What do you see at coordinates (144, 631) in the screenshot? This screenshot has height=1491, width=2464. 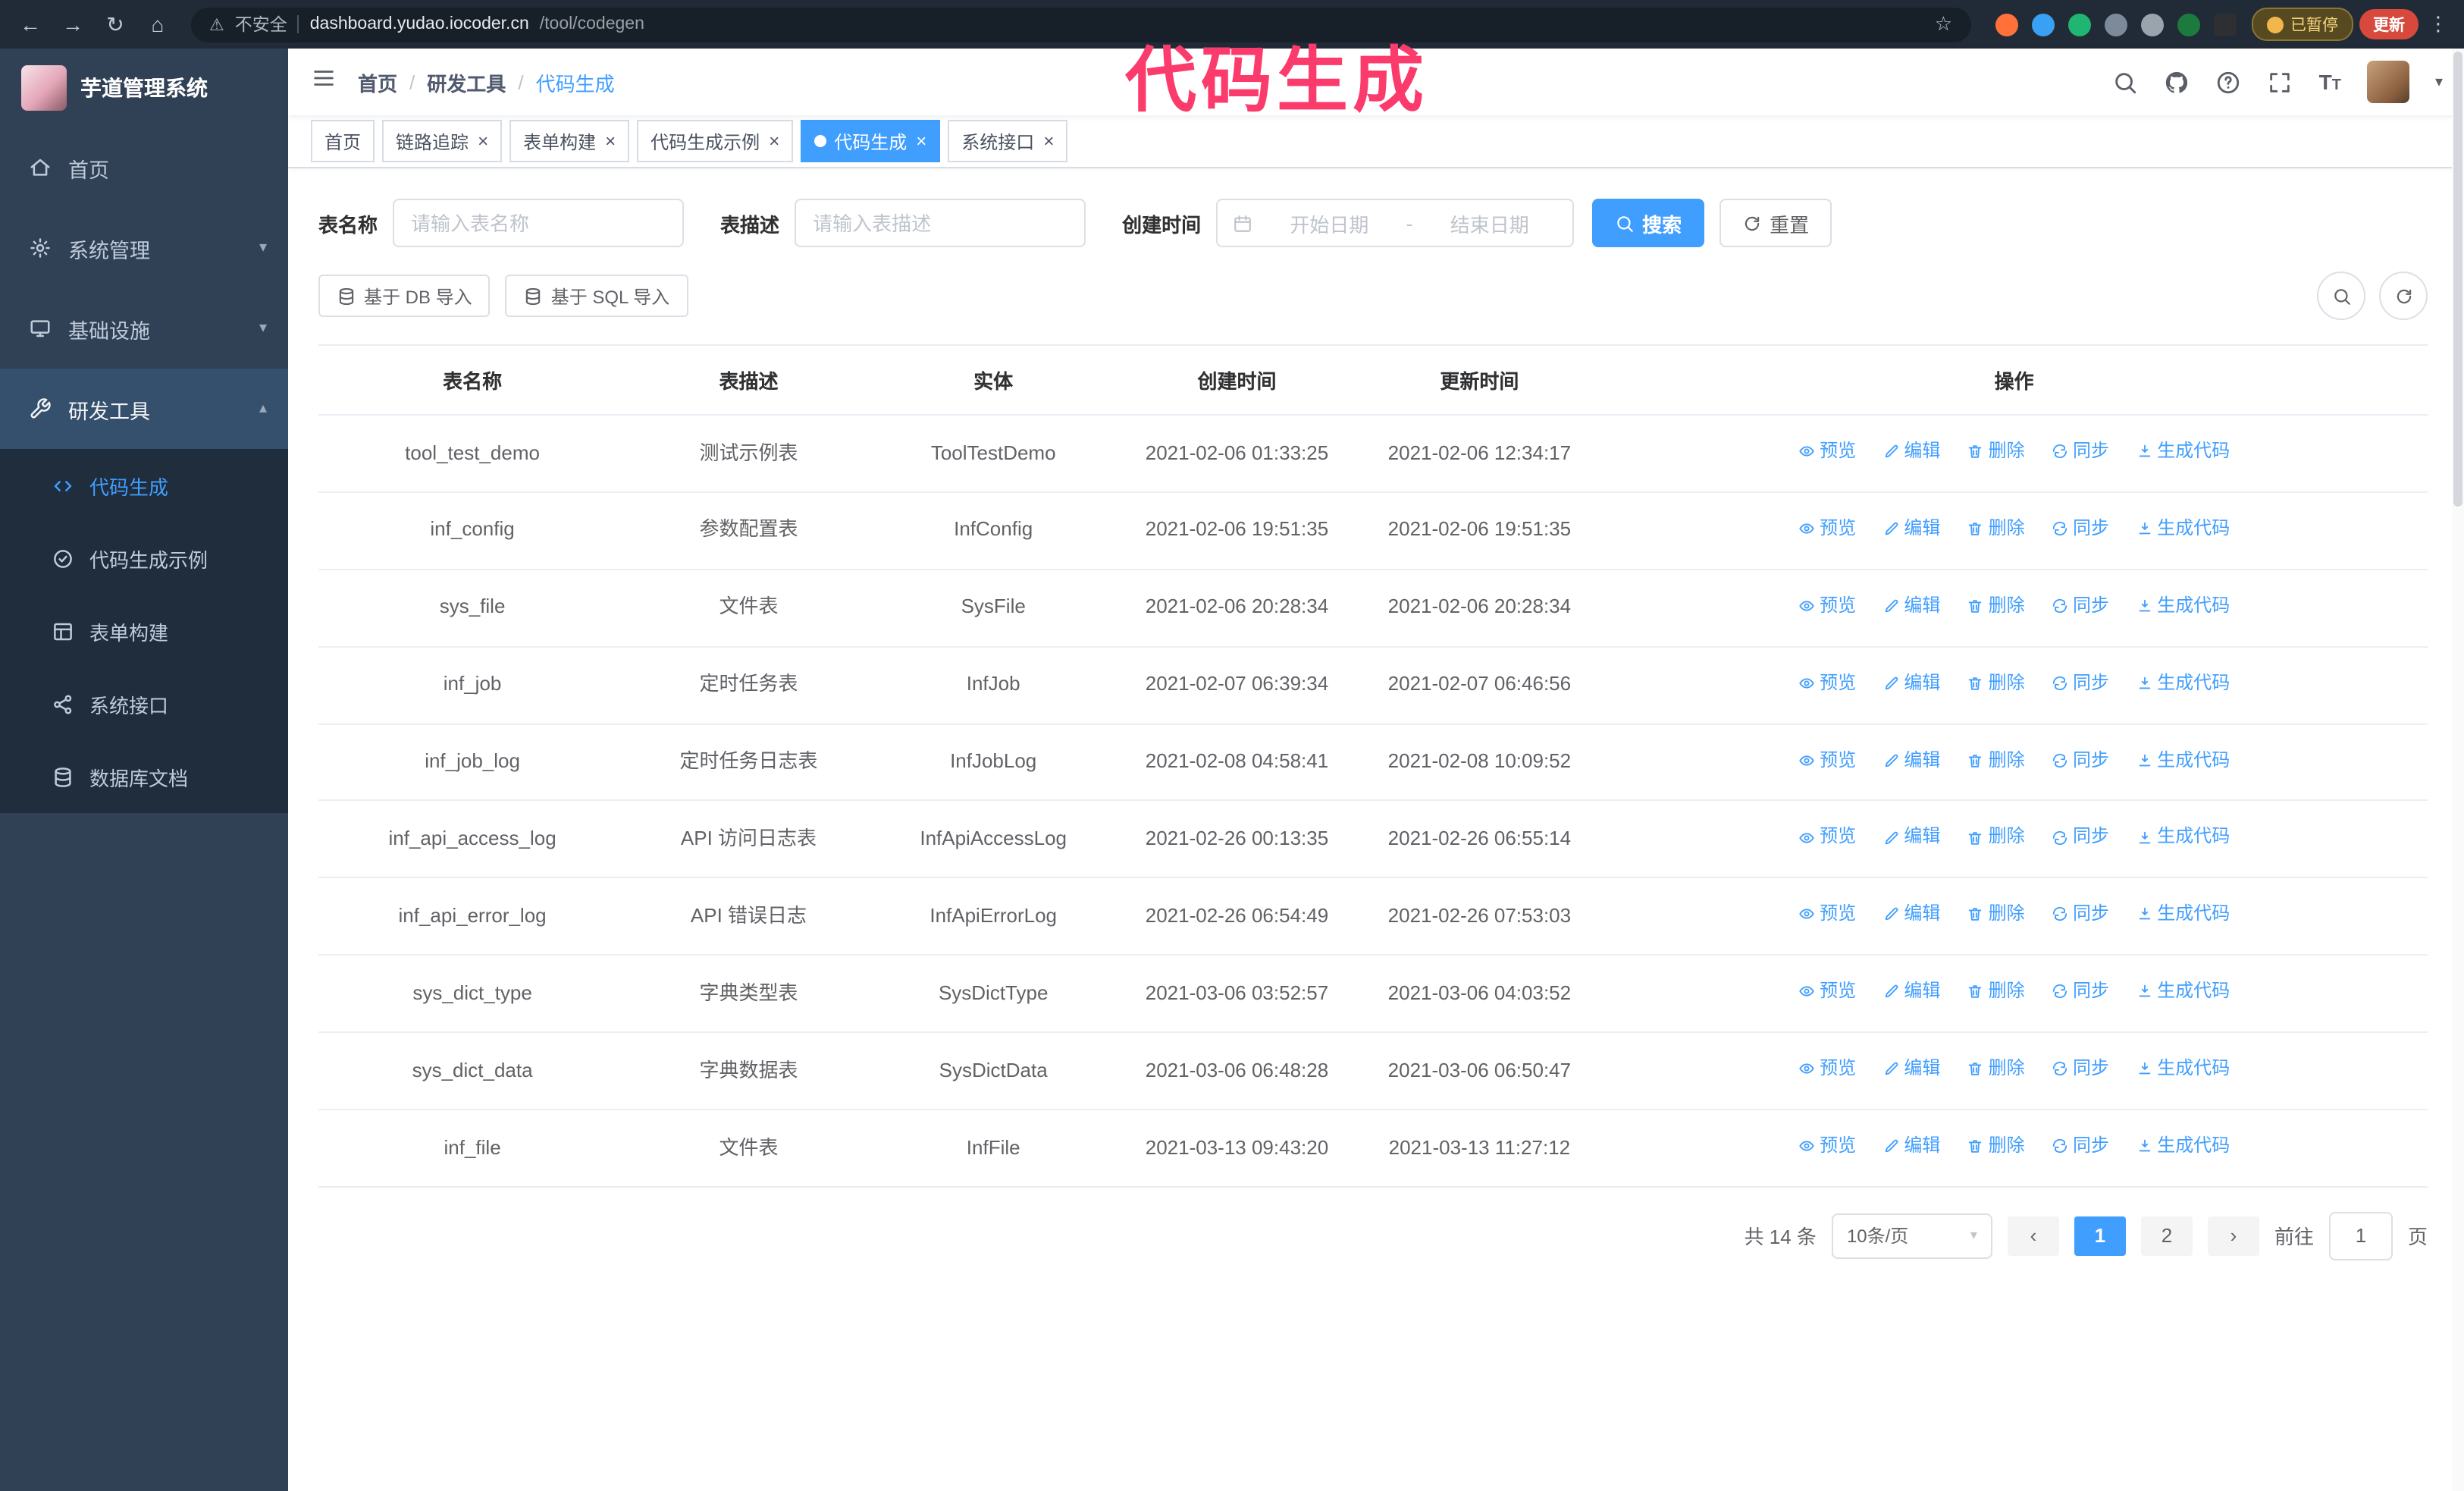 I see `sidebar-item-form-builder: 表单构建` at bounding box center [144, 631].